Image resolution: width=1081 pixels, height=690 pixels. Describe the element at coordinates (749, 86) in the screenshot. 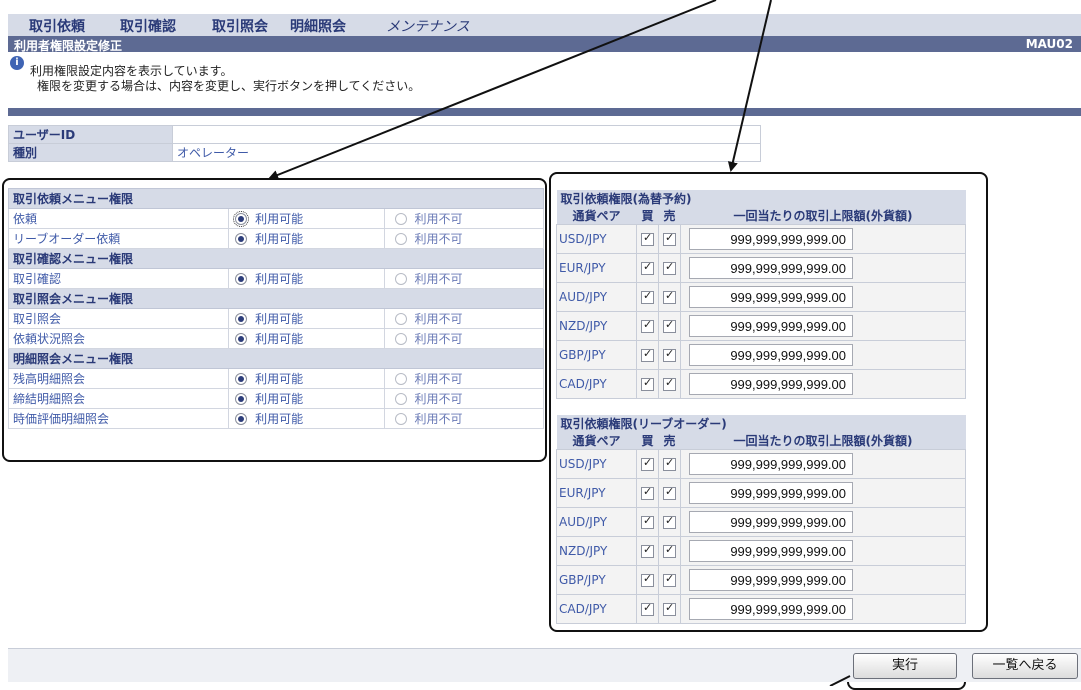

I see `arrow-to-currency-permissions` at that location.